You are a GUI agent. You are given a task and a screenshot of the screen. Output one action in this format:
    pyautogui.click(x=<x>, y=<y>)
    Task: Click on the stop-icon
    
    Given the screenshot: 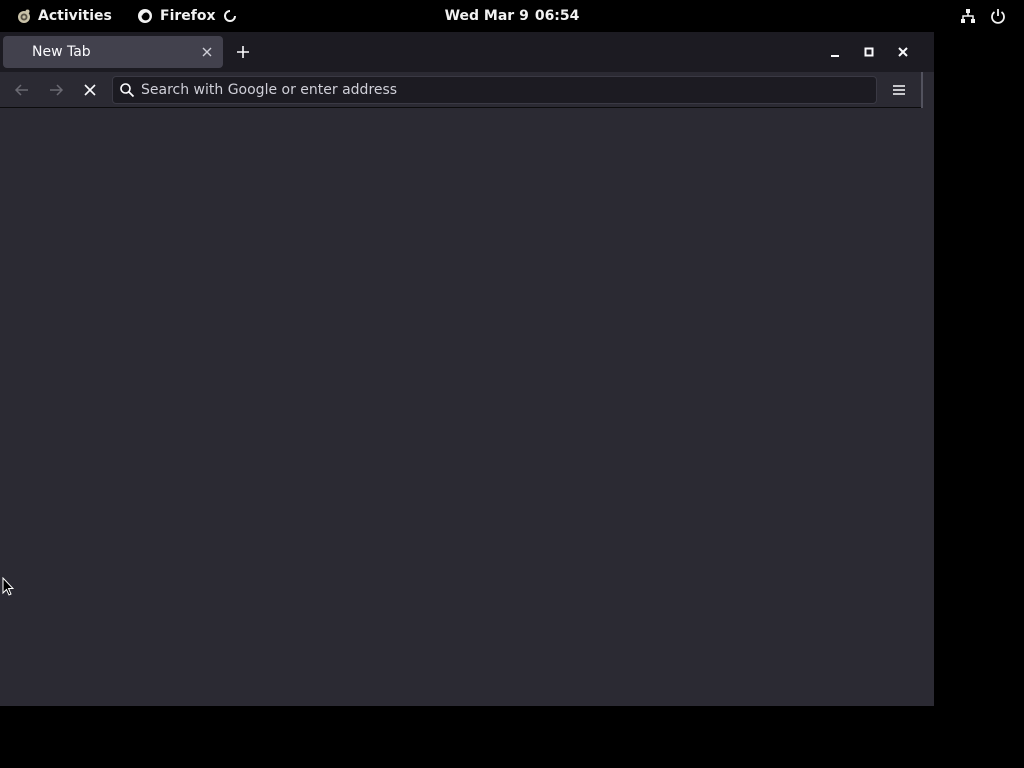 What is the action you would take?
    pyautogui.click(x=90, y=90)
    